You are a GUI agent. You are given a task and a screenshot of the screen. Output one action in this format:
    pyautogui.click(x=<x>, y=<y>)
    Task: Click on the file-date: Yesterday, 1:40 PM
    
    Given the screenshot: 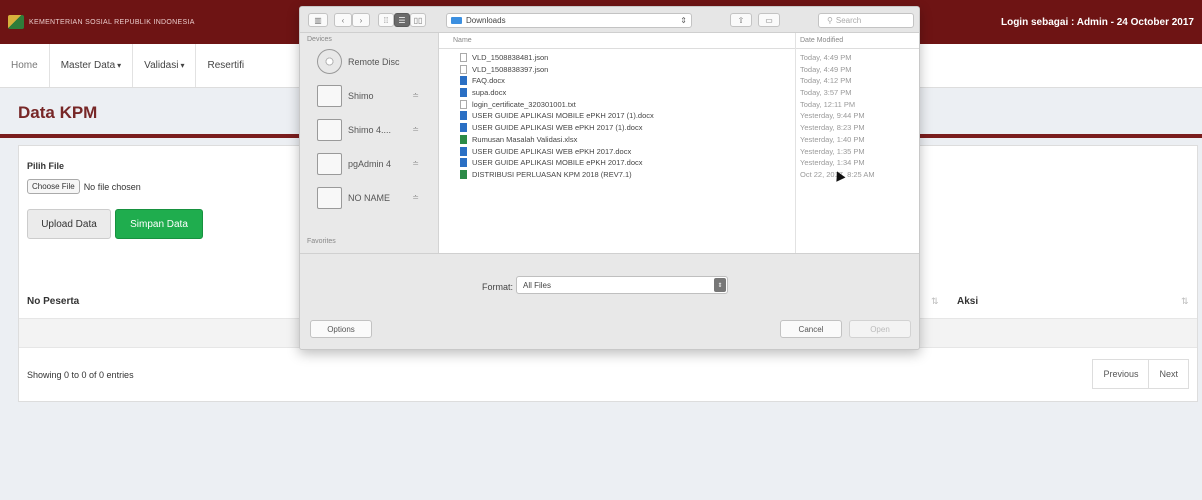 What is the action you would take?
    pyautogui.click(x=832, y=139)
    